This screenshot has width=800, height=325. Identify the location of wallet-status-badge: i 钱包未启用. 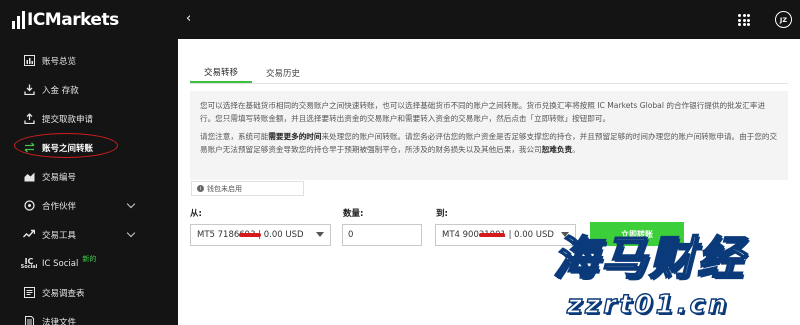
(247, 188).